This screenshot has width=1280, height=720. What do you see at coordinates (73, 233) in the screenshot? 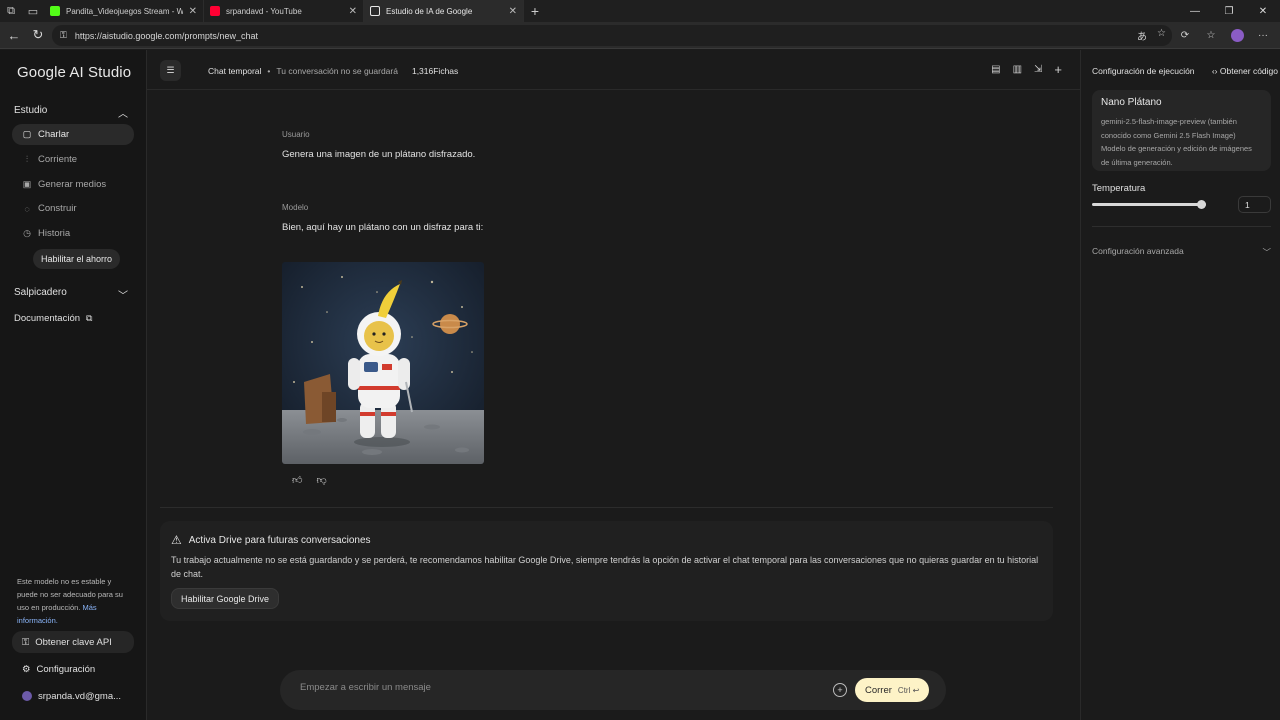
I see `sidebar-item-history: ◷ Historia` at bounding box center [73, 233].